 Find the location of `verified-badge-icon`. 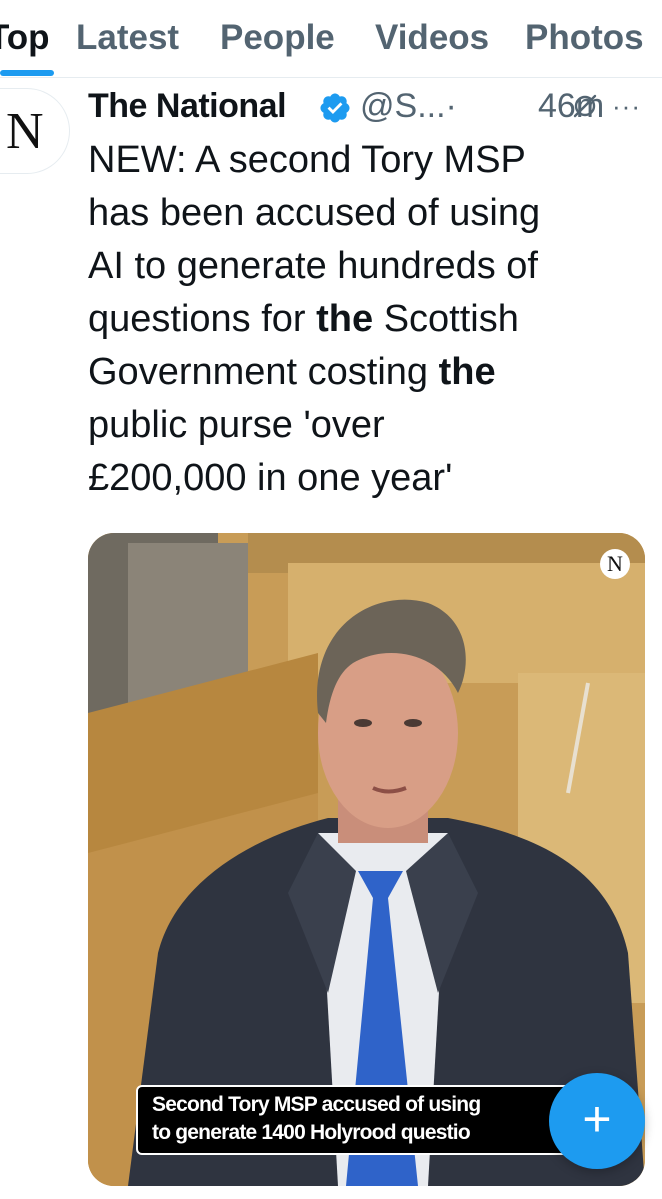

verified-badge-icon is located at coordinates (335, 108).